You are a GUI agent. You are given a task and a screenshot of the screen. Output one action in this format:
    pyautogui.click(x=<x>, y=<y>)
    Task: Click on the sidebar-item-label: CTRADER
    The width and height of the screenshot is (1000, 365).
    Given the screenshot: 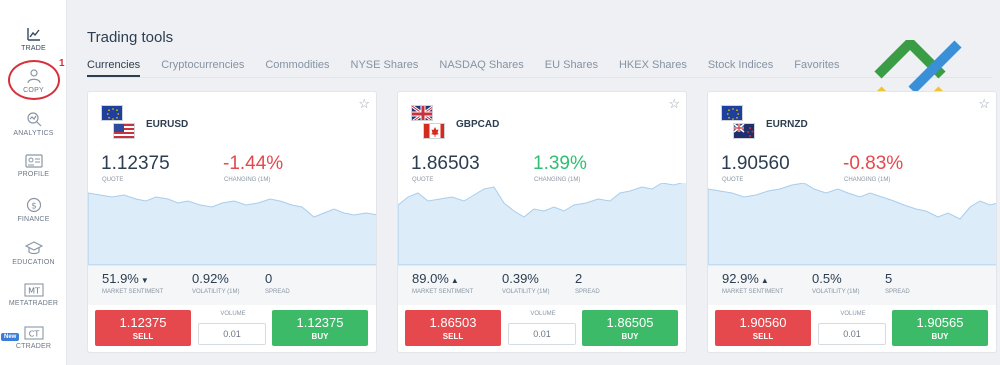 What is the action you would take?
    pyautogui.click(x=33, y=346)
    